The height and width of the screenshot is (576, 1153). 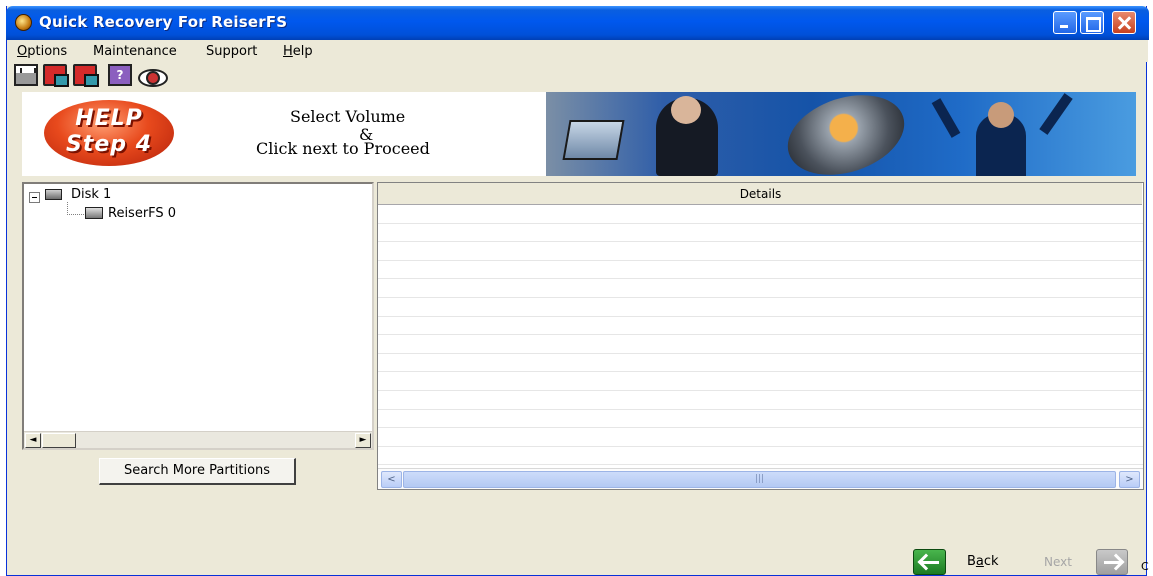 What do you see at coordinates (120, 75) in the screenshot?
I see `help-icon: ?` at bounding box center [120, 75].